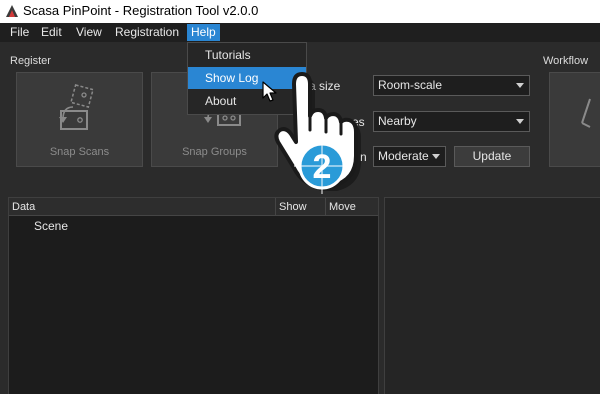 Image resolution: width=600 pixels, height=394 pixels. I want to click on tree-row-scene: Scene, so click(51, 226).